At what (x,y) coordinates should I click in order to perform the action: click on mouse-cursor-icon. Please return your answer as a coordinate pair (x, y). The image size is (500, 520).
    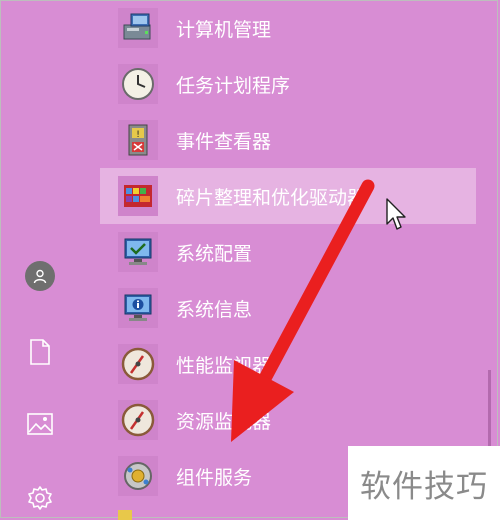
    Looking at the image, I should click on (396, 214).